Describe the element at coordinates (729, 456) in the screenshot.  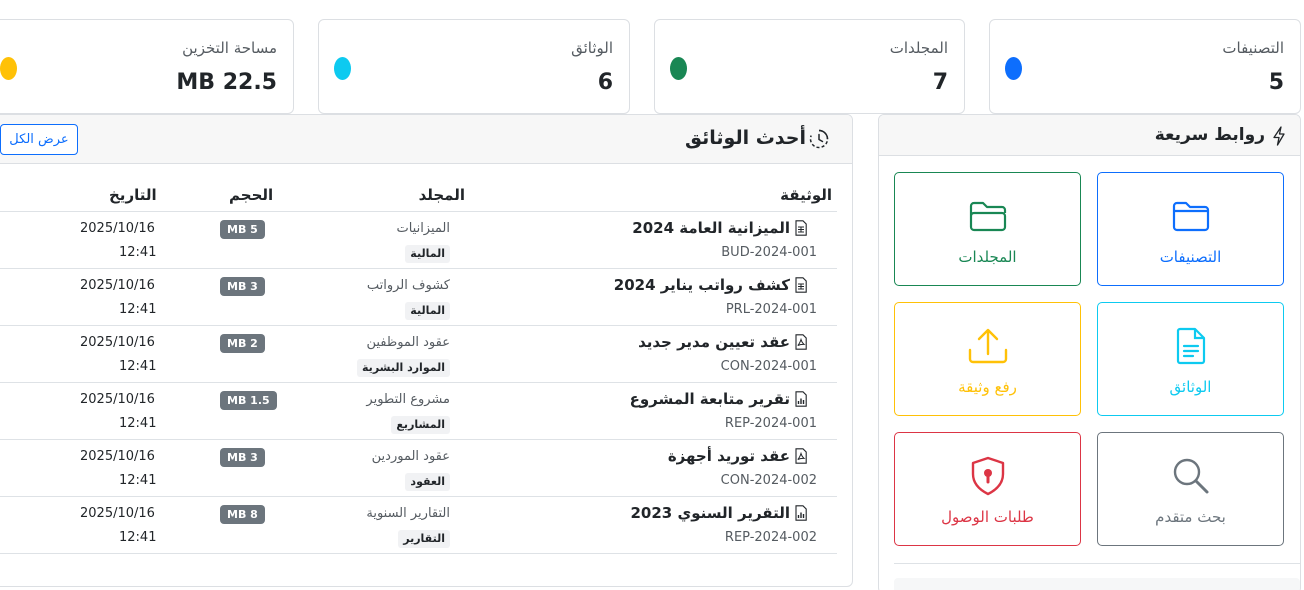
I see `document-name: عقد توريد أجهزة` at that location.